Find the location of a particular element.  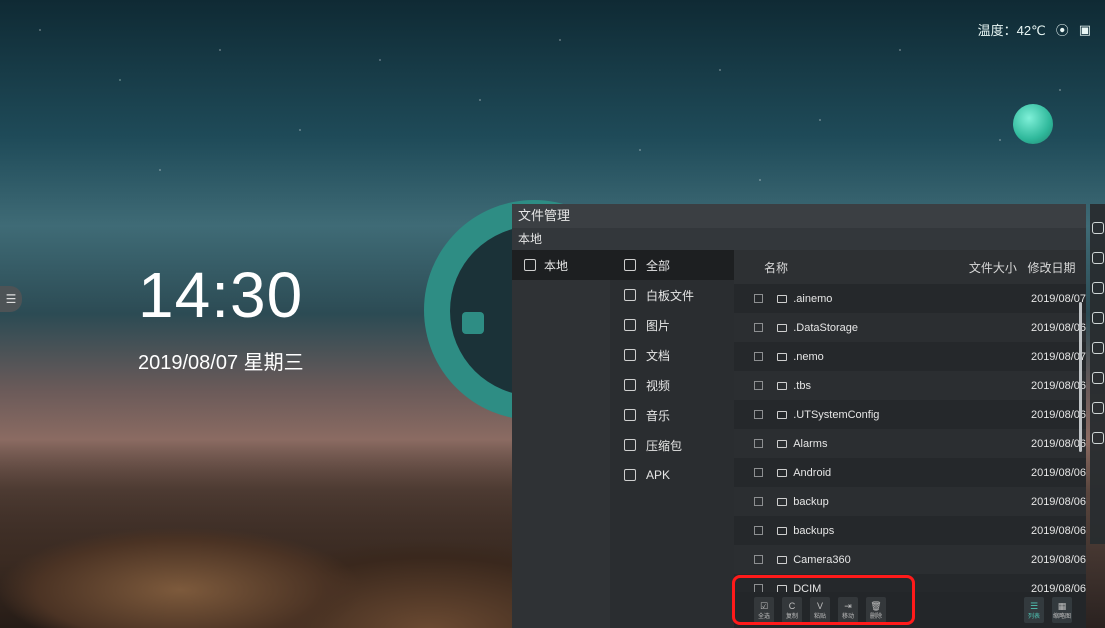

file-row: .UTSystemConfig 2019/08/06 is located at coordinates (910, 414).